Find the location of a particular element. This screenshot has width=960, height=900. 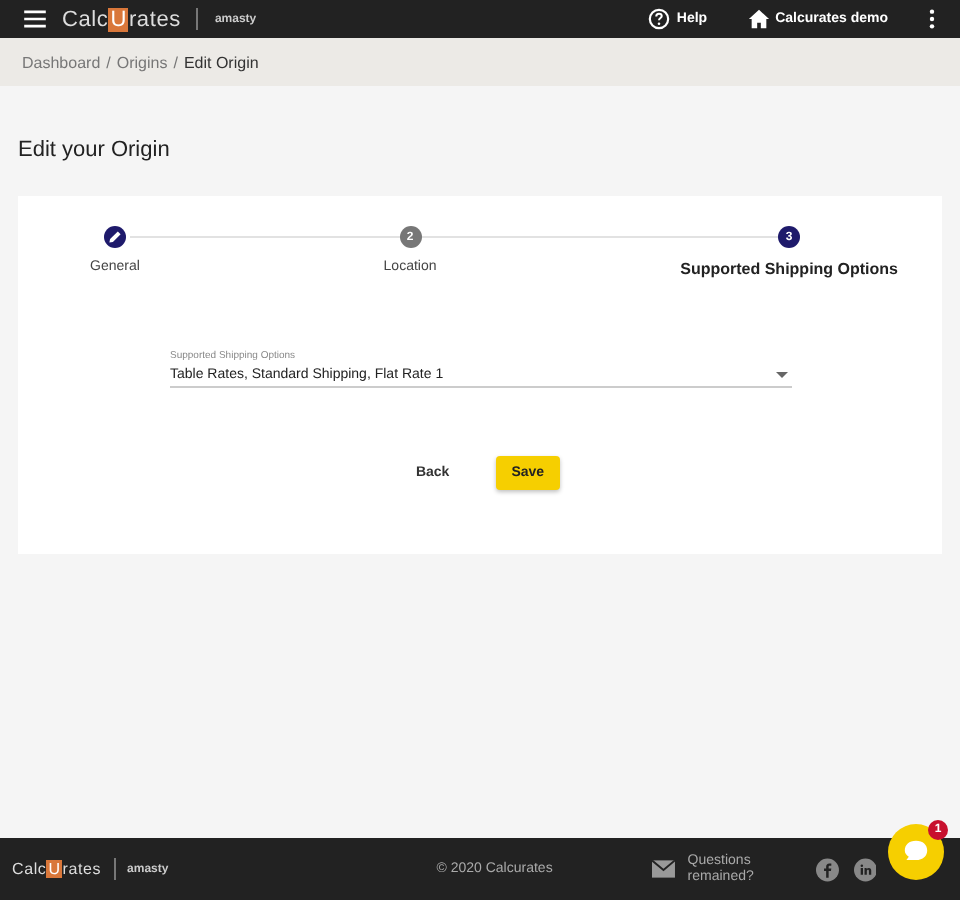

dropdown-icon is located at coordinates (782, 375).